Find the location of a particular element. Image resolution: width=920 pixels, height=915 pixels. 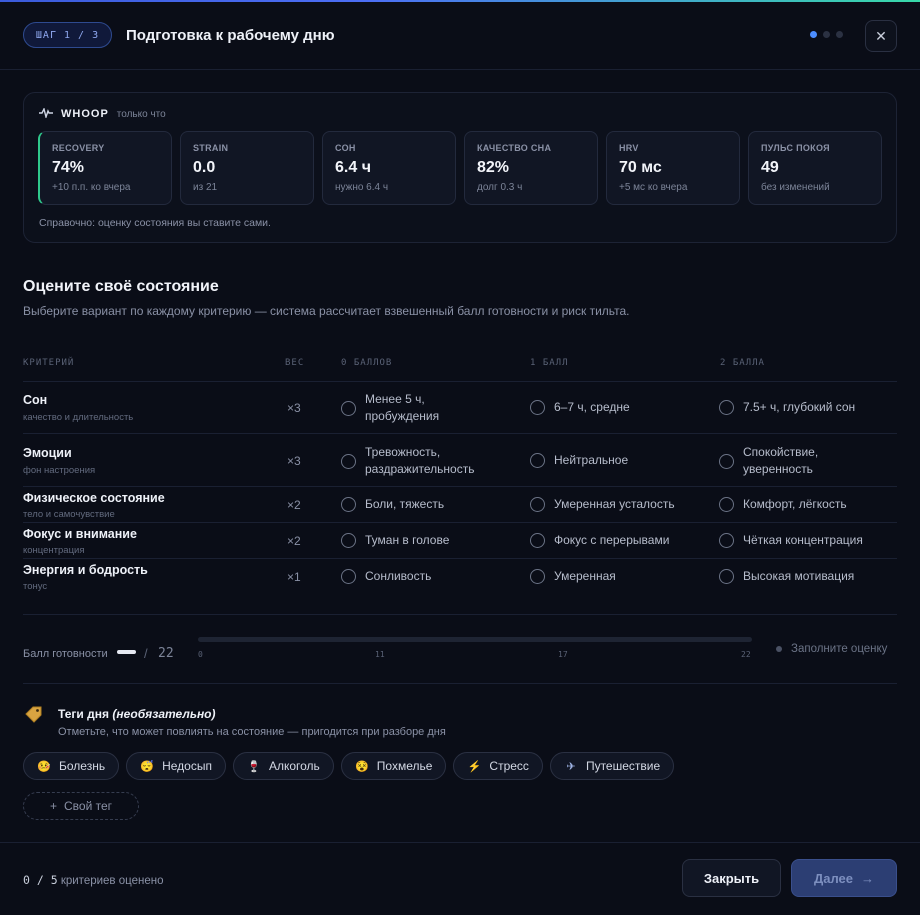

criterion-name: Фокус и внимание is located at coordinates (80, 534).